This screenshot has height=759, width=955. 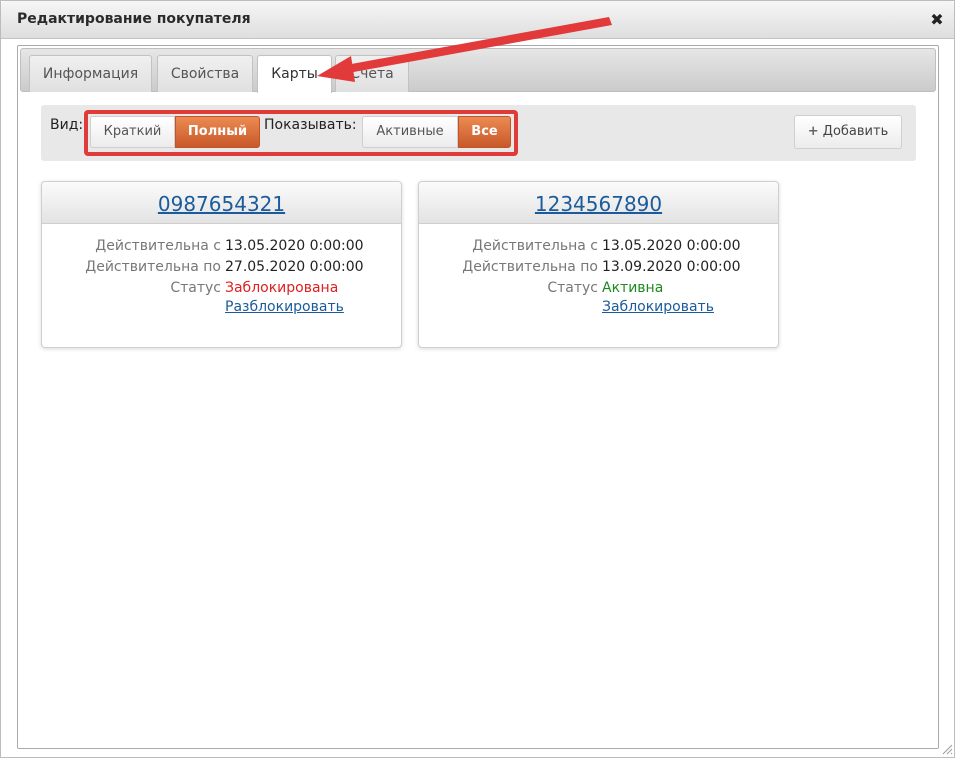 I want to click on status-value: Заблокирована, so click(x=282, y=288).